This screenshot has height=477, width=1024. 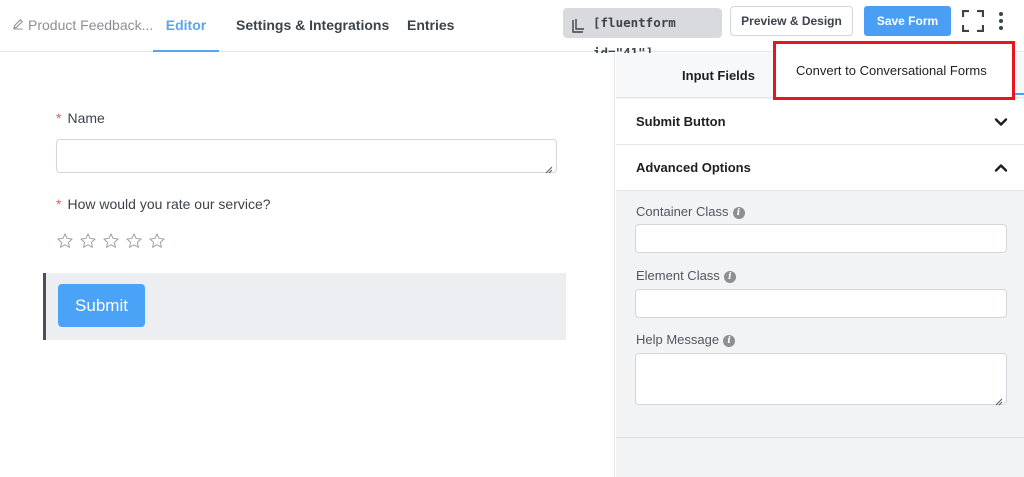 What do you see at coordinates (821, 238) in the screenshot?
I see `container-class-input` at bounding box center [821, 238].